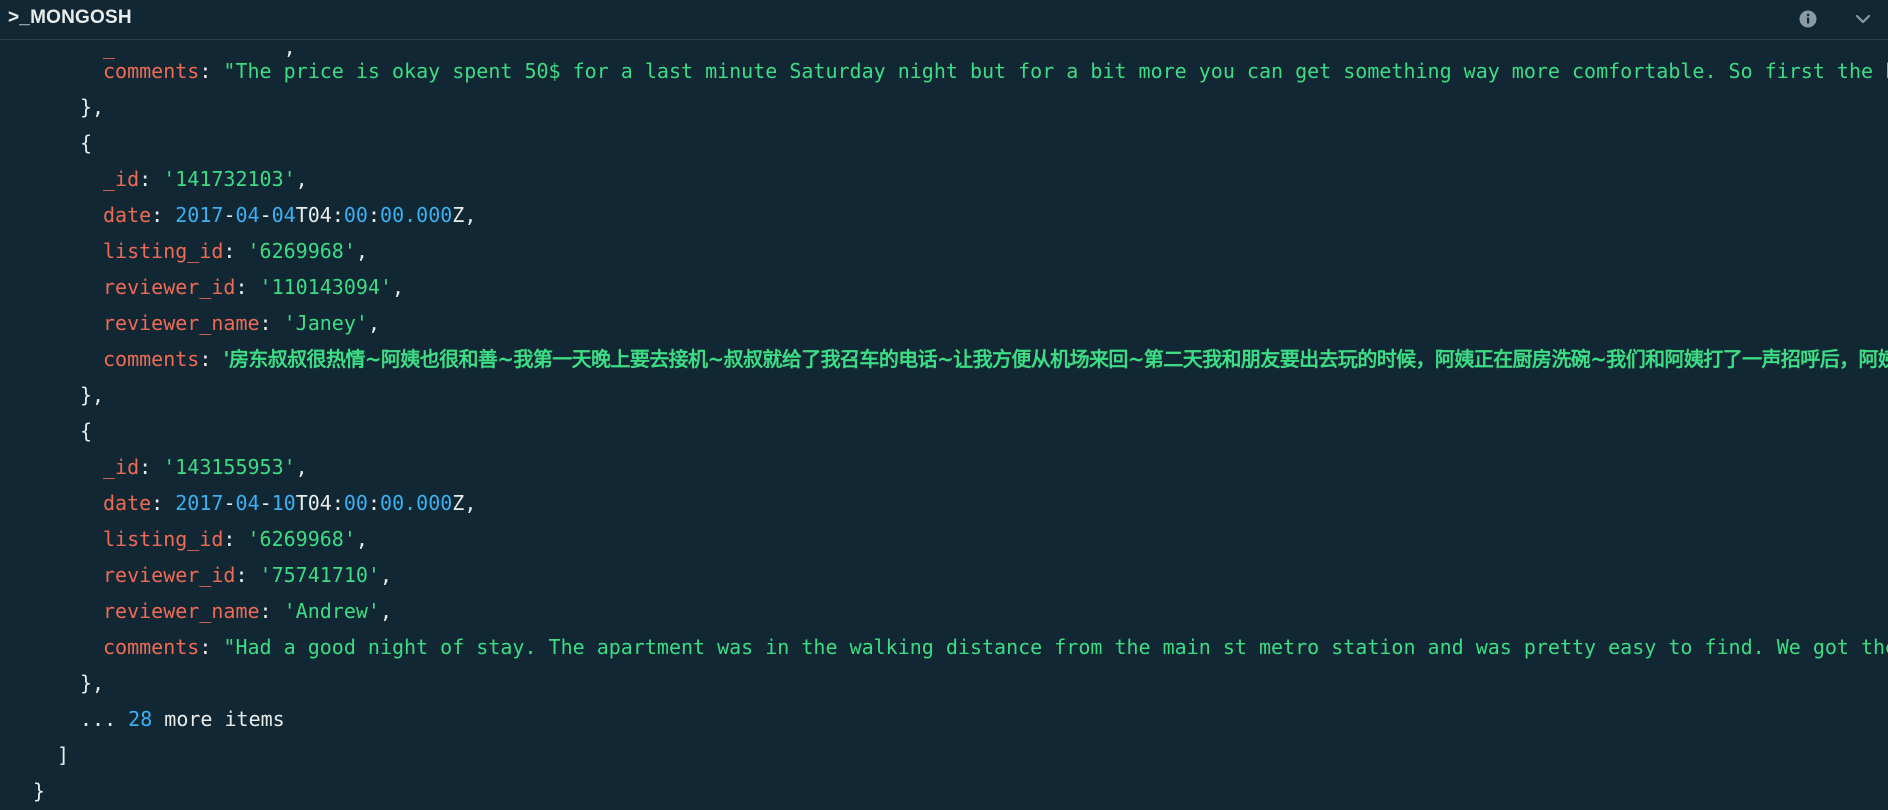 The width and height of the screenshot is (1888, 810). Describe the element at coordinates (944, 20) in the screenshot. I see `shell-header: >_MONGOSH` at that location.